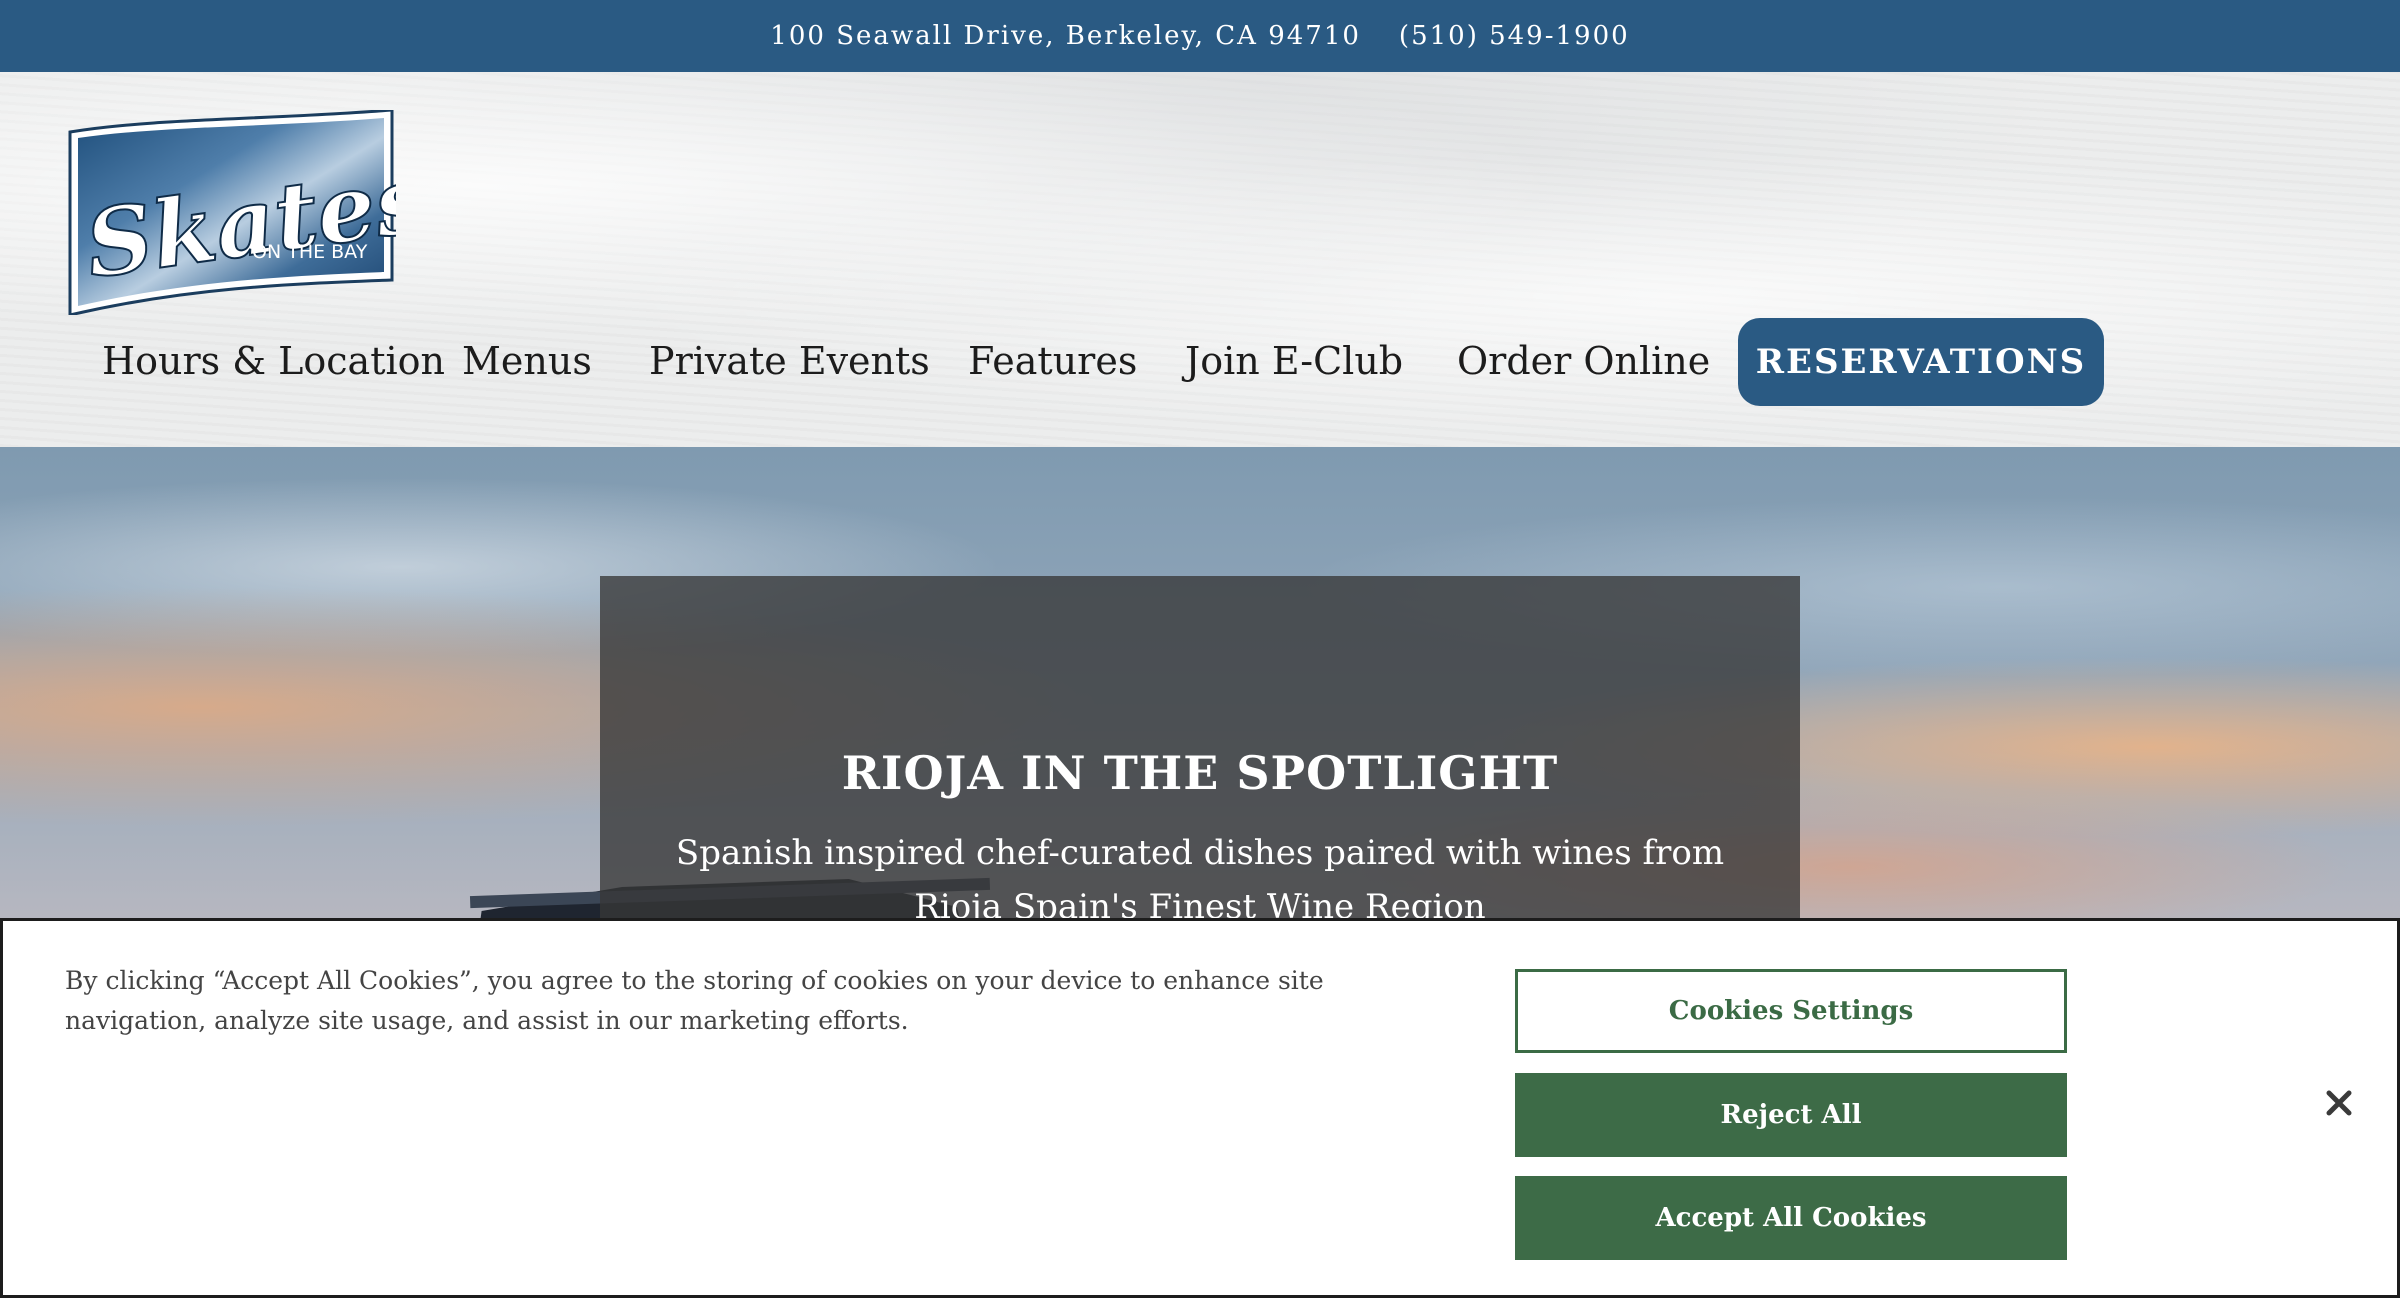 This screenshot has width=2400, height=1298. What do you see at coordinates (789, 361) in the screenshot?
I see `nav-private-events: Private Events` at bounding box center [789, 361].